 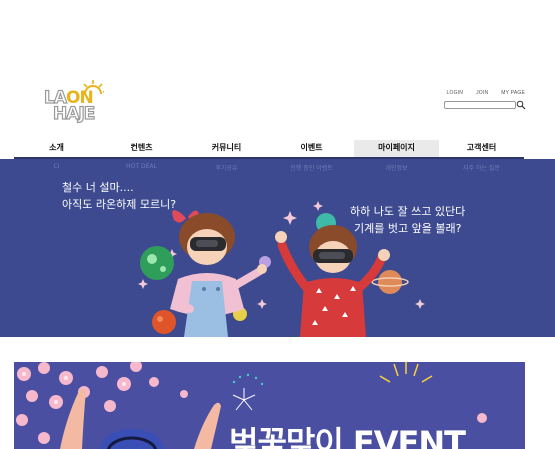 What do you see at coordinates (521, 105) in the screenshot?
I see `search-icon` at bounding box center [521, 105].